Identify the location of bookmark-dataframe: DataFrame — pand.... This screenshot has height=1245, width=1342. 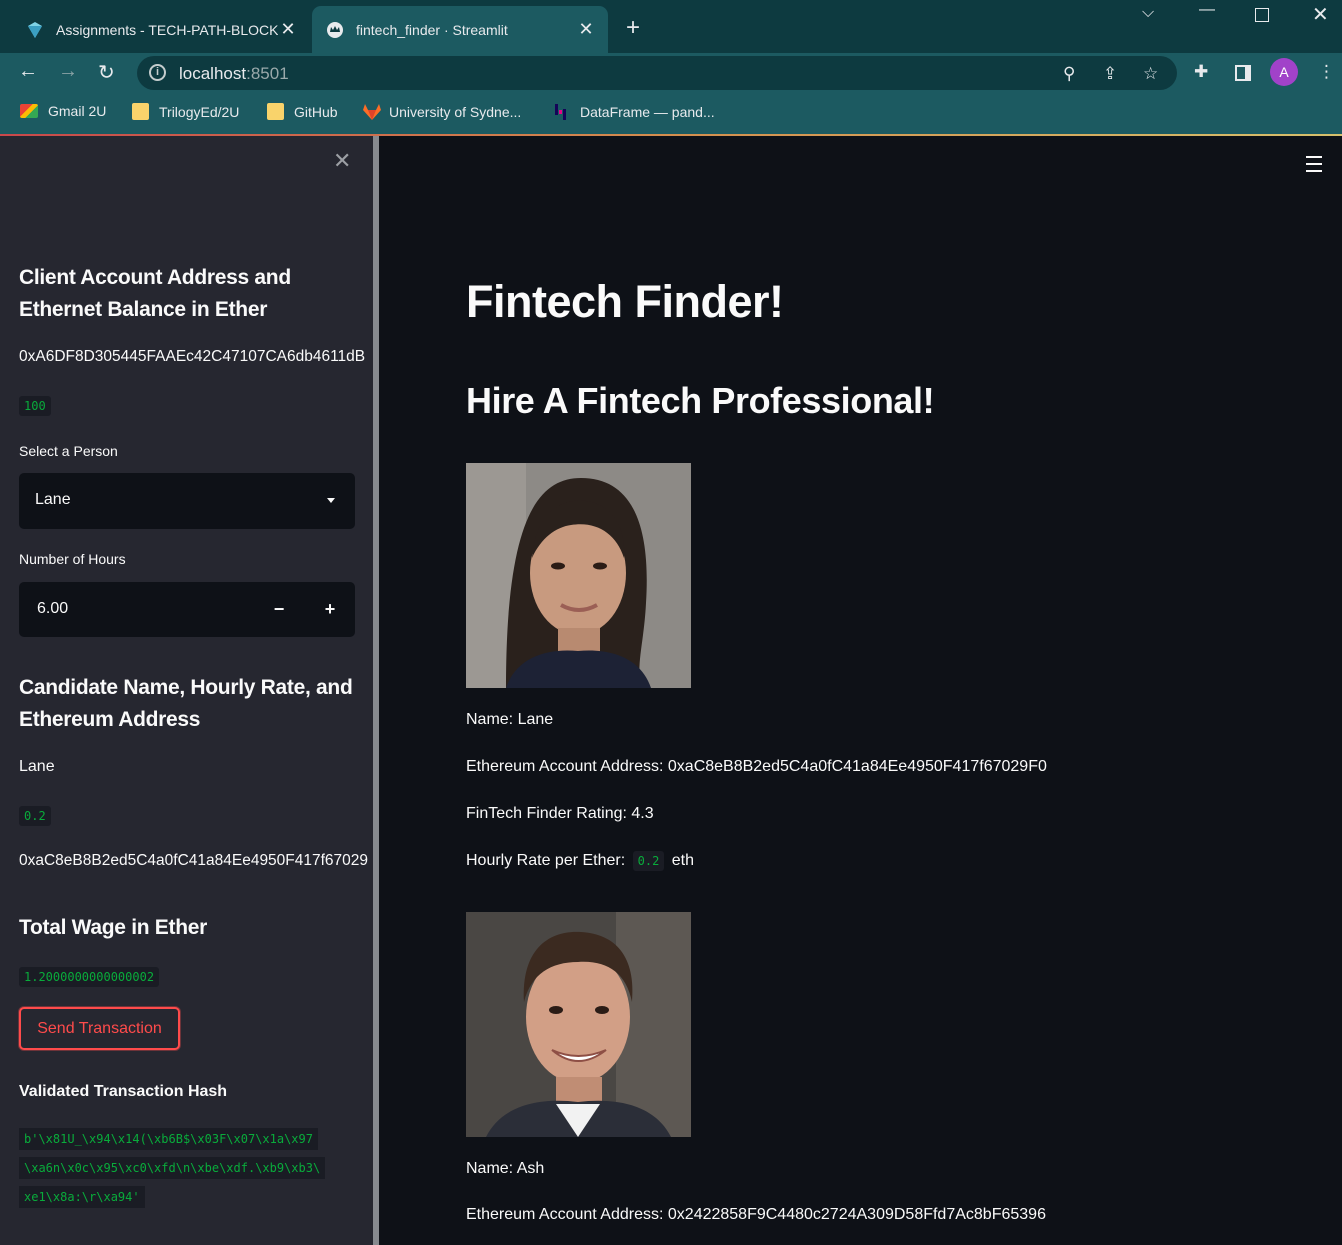
(634, 111).